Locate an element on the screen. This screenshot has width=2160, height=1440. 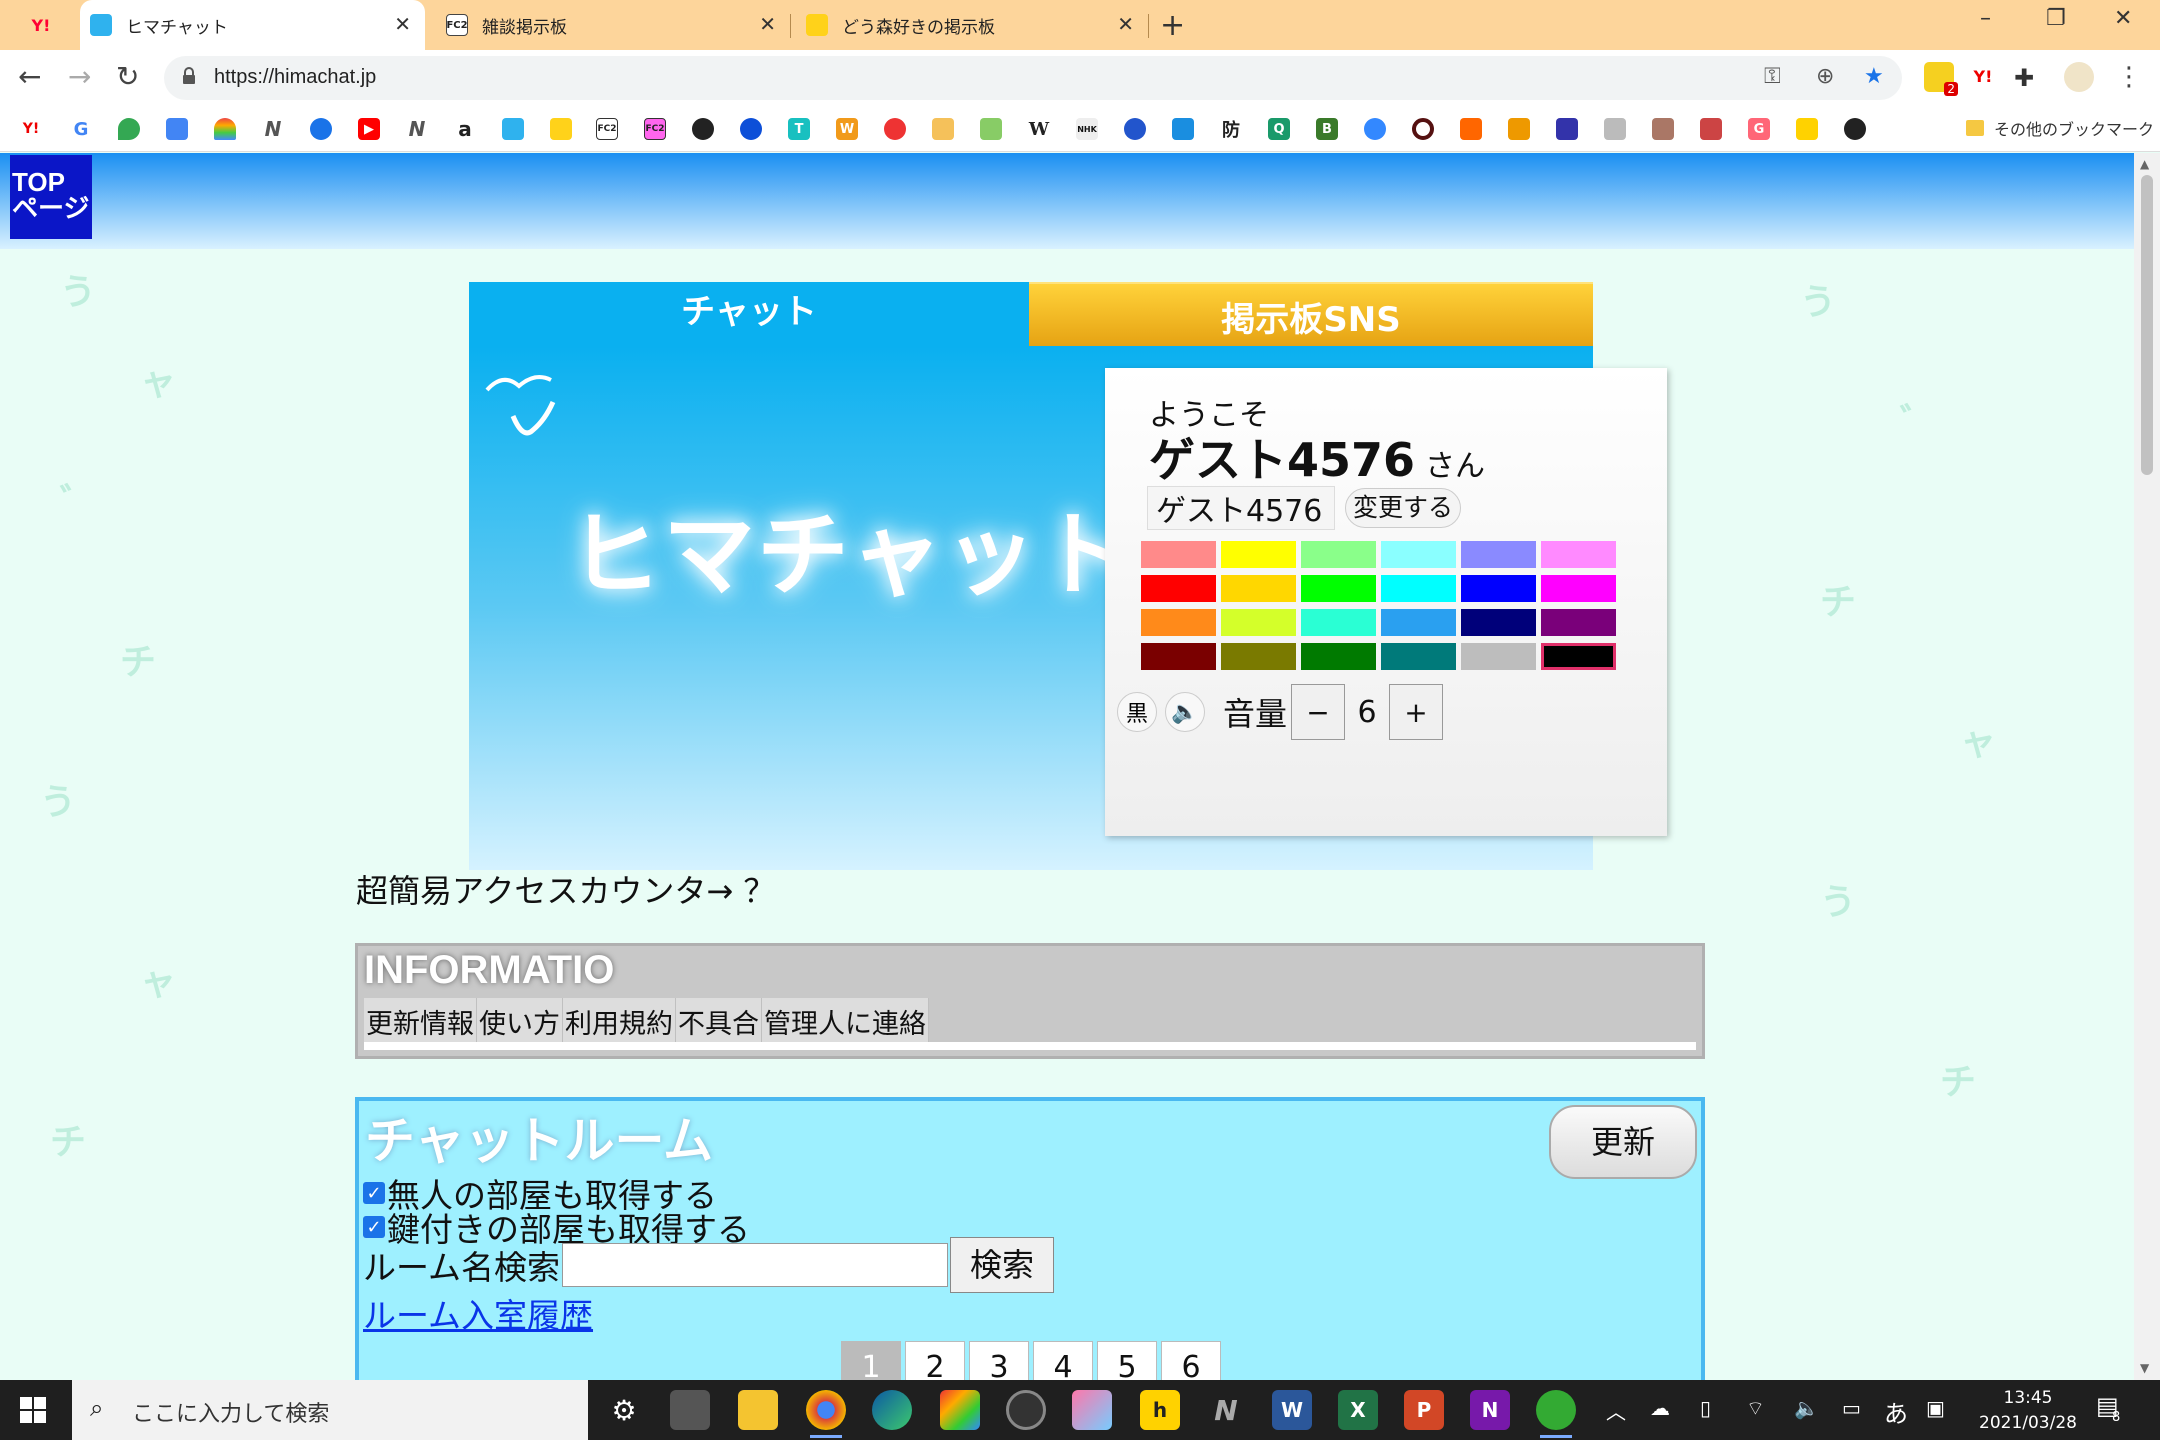
taskbar-search: ⌕ ここに入力して検索 is located at coordinates (330, 1410).